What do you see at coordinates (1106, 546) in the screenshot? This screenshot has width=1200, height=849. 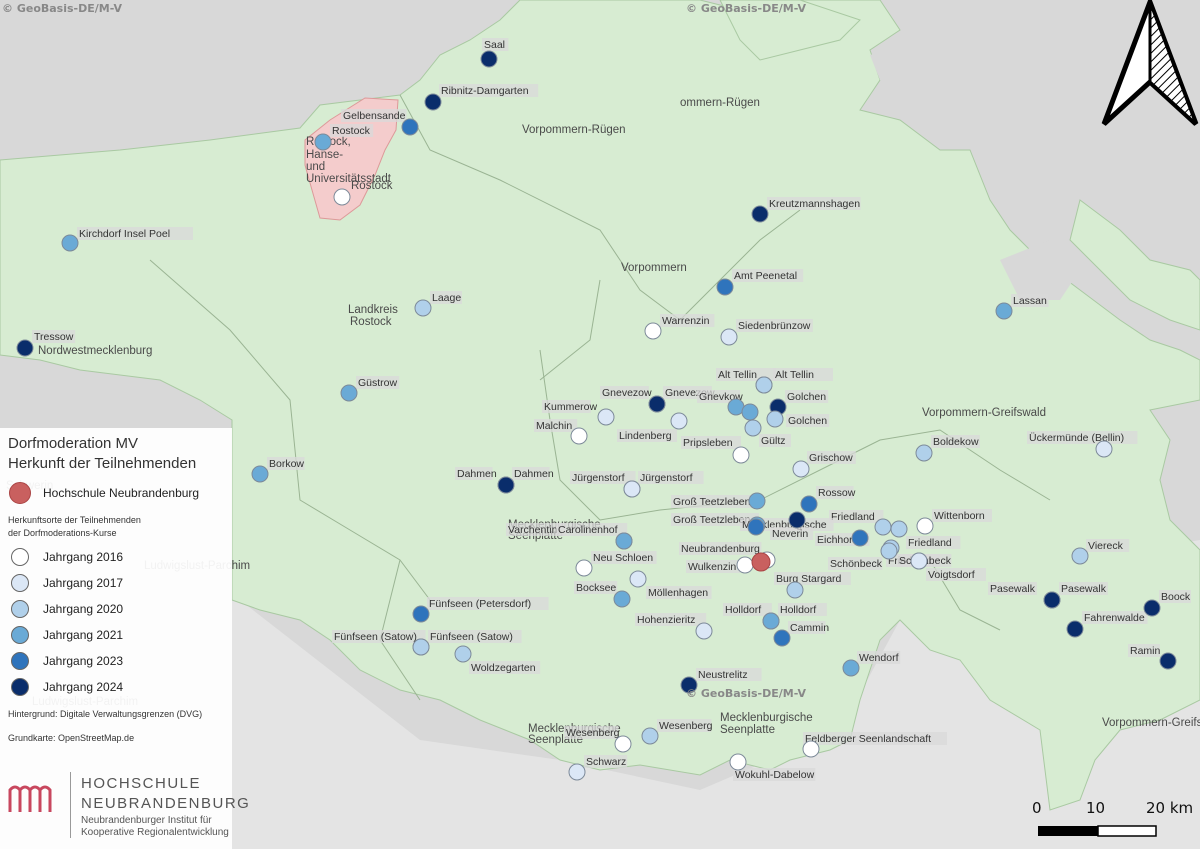 I see `place-label: Viereck` at bounding box center [1106, 546].